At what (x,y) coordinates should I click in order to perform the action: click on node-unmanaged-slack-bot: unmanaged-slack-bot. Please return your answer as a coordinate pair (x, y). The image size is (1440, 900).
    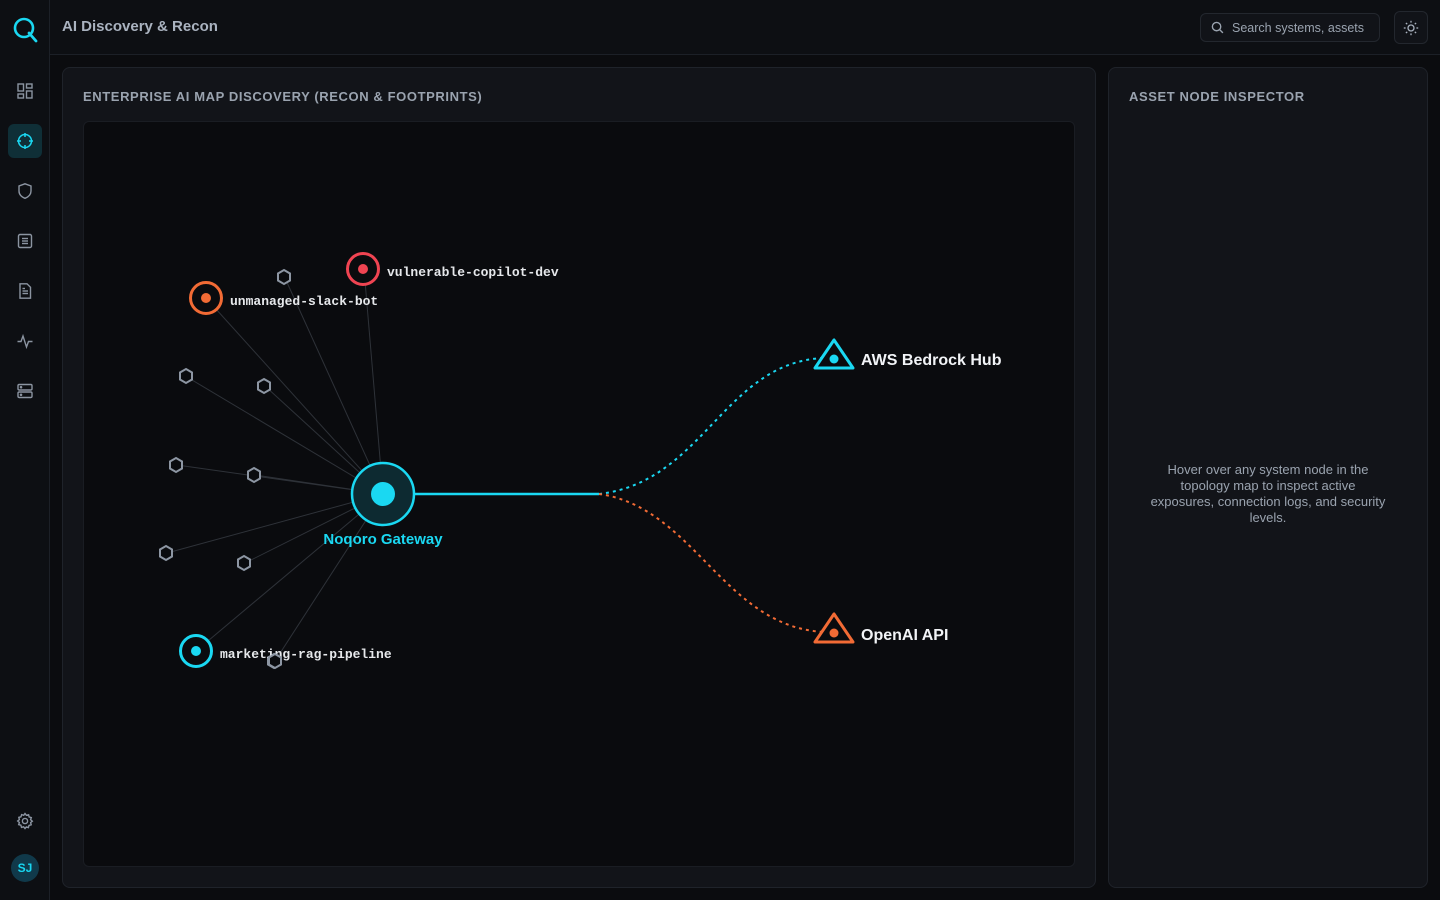
    Looking at the image, I should click on (284, 298).